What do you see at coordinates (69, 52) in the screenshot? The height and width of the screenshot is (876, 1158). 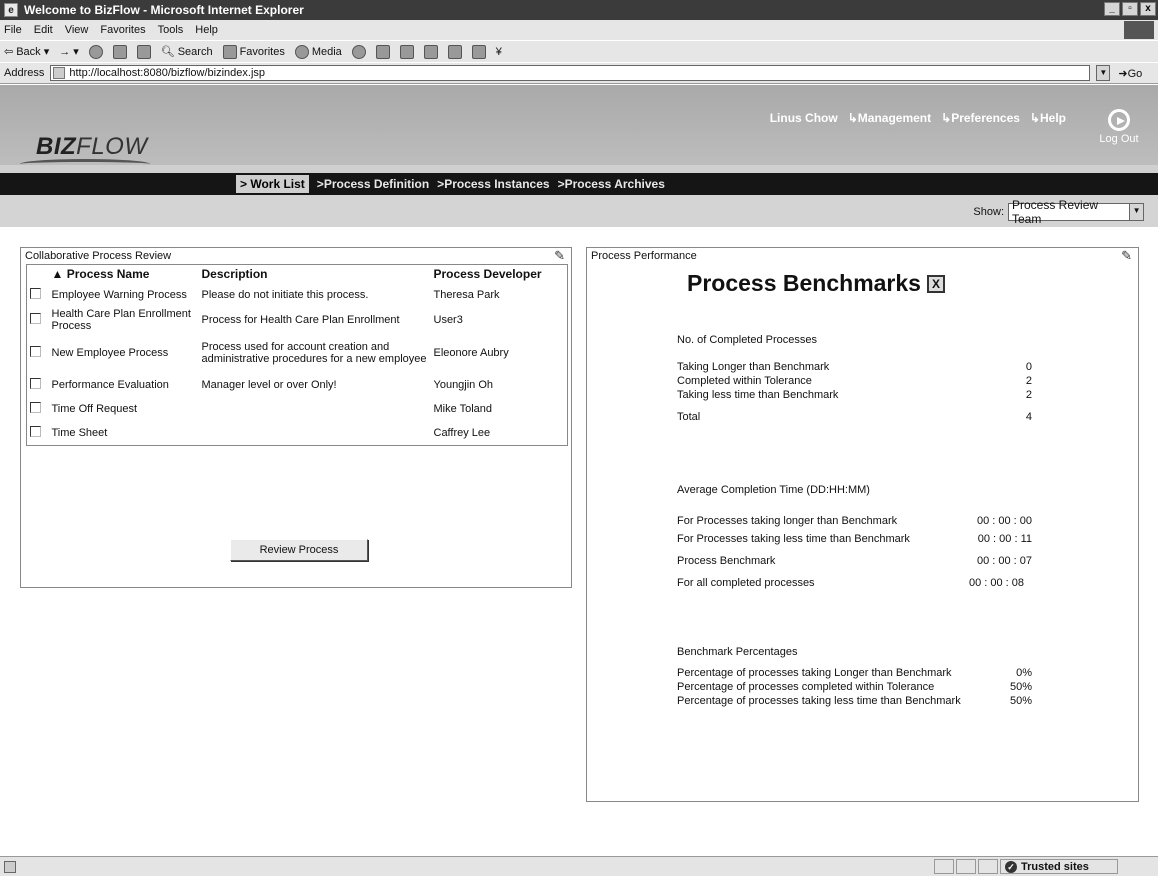 I see `forward-button: → ▾` at bounding box center [69, 52].